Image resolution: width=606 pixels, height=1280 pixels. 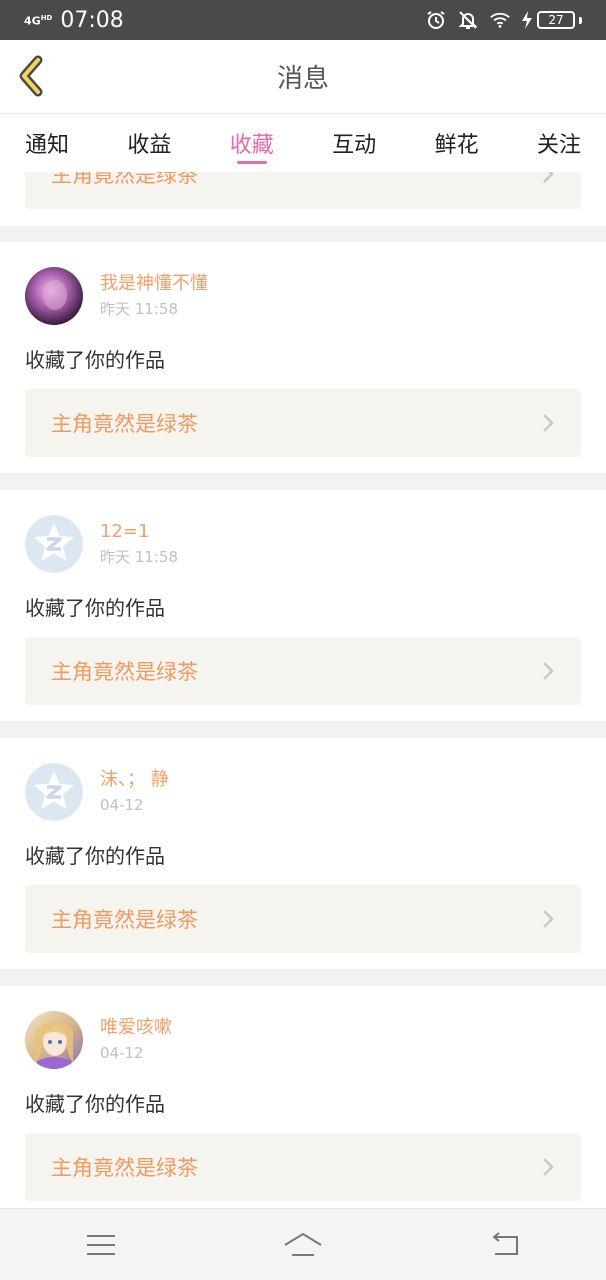 What do you see at coordinates (500, 20) in the screenshot?
I see `wifi-icon` at bounding box center [500, 20].